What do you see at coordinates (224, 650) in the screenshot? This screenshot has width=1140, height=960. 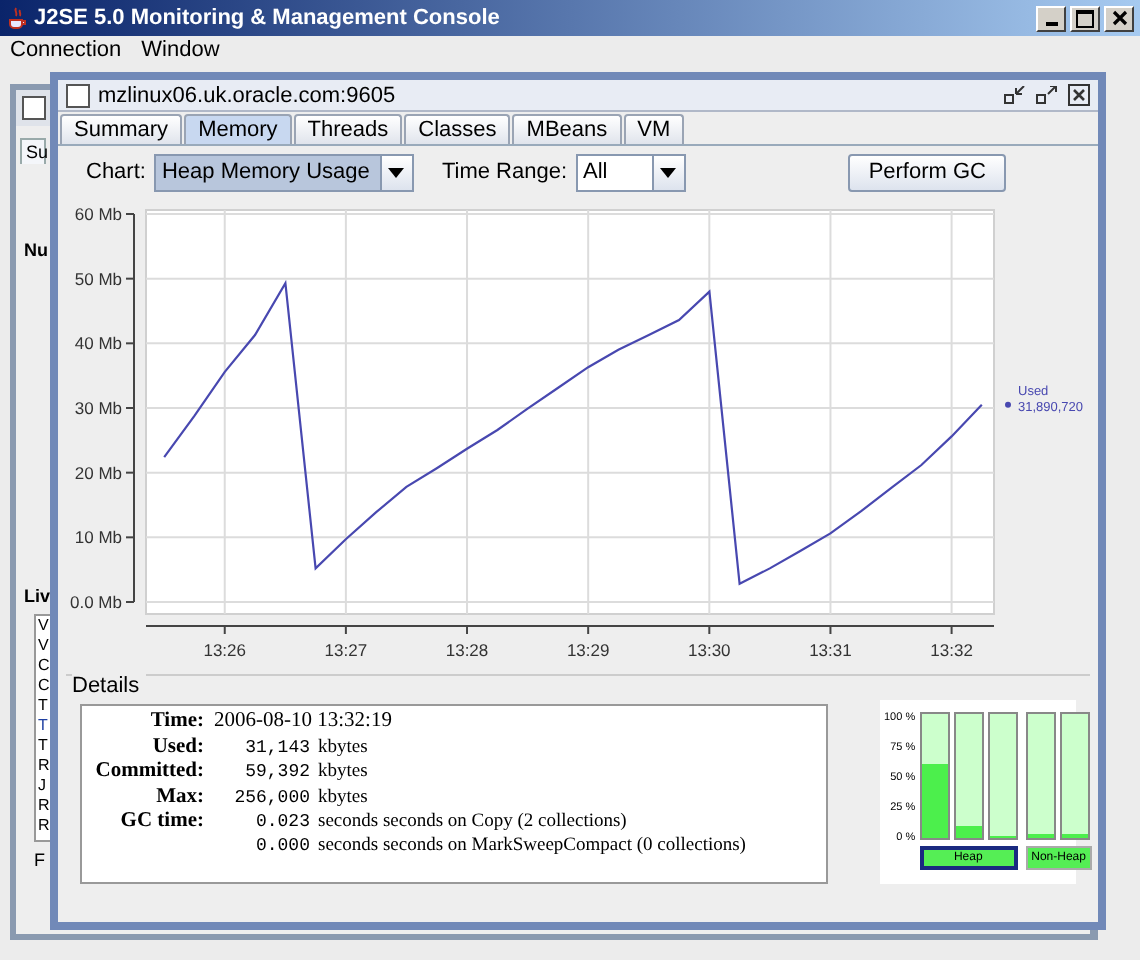 I see `x-tick-label: 13:26` at bounding box center [224, 650].